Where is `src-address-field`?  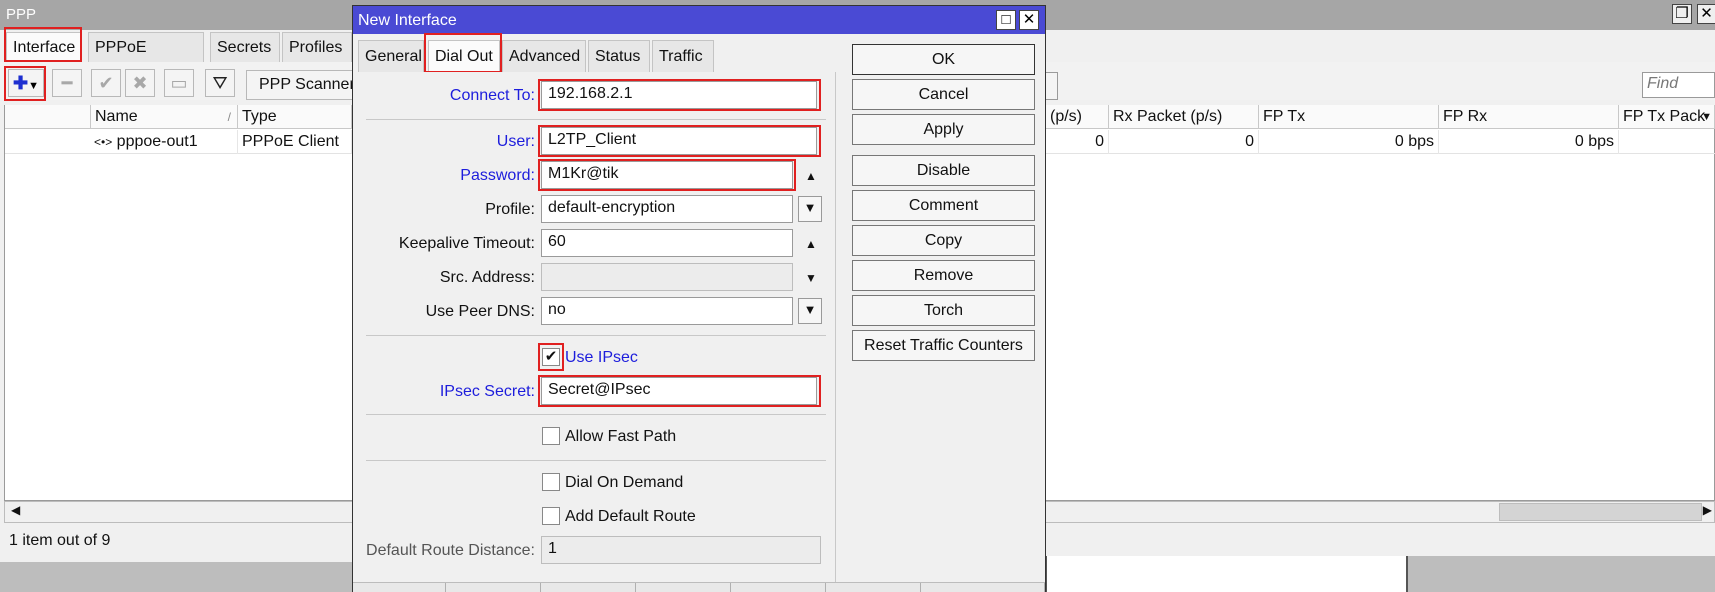
src-address-field is located at coordinates (667, 277).